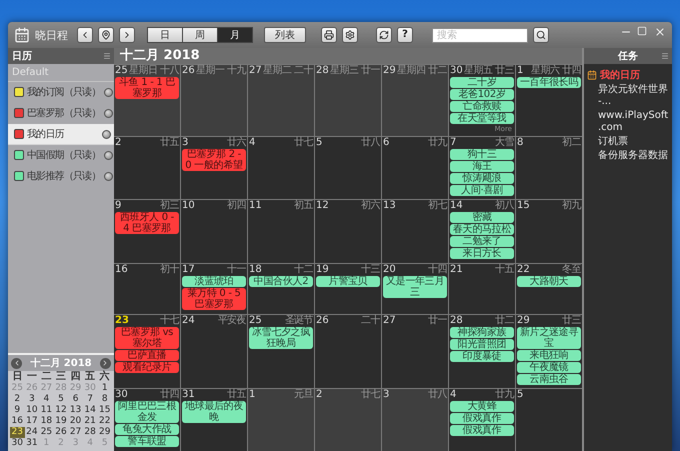 This screenshot has width=680, height=451. Describe the element at coordinates (482, 94) in the screenshot. I see `calendar-event: 老爸102岁` at that location.